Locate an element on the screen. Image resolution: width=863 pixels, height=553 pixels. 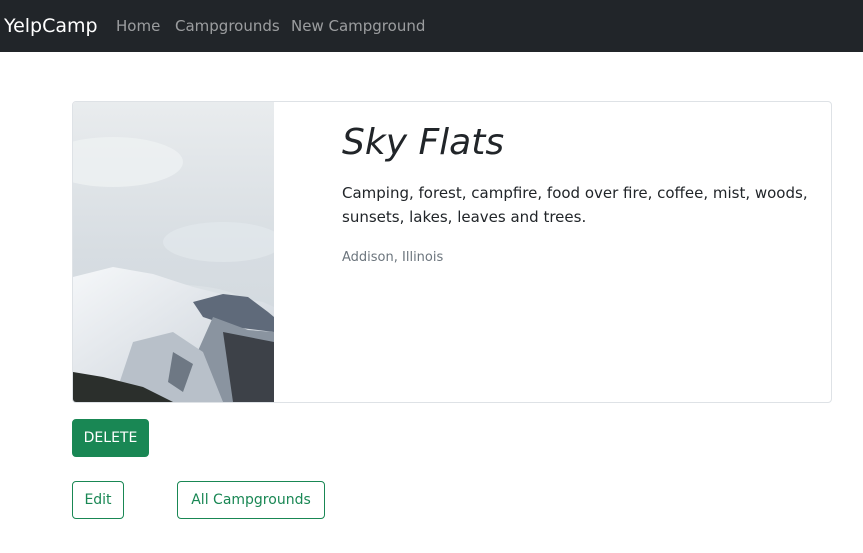
campground-title: Sky Flats is located at coordinates (423, 142).